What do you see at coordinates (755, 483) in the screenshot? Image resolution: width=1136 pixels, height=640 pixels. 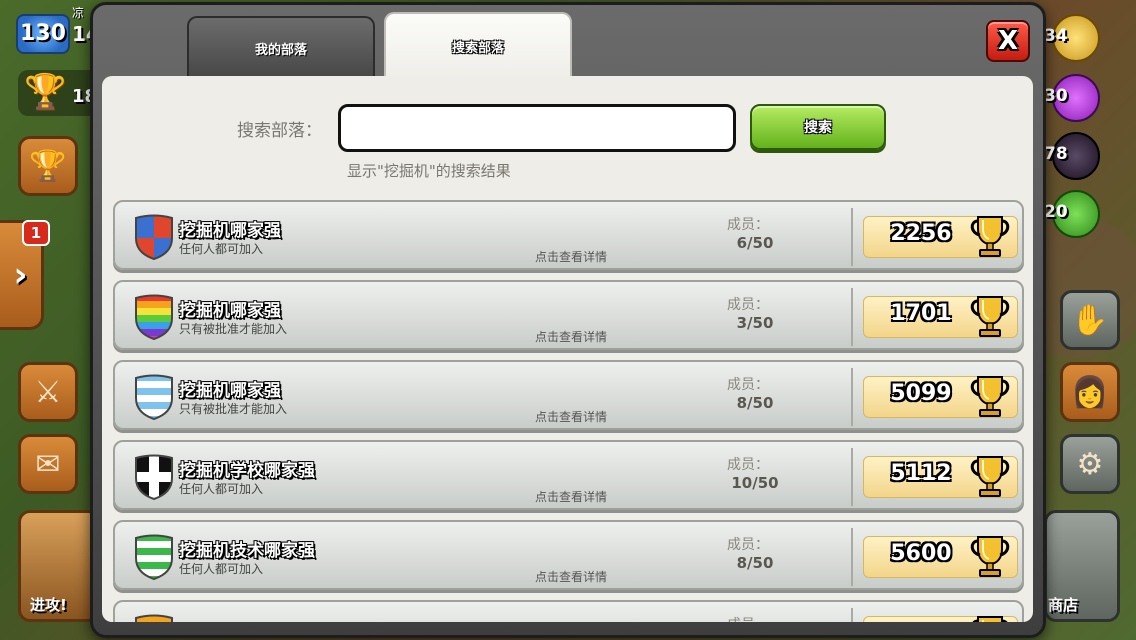 I see `members-count: 10/50` at bounding box center [755, 483].